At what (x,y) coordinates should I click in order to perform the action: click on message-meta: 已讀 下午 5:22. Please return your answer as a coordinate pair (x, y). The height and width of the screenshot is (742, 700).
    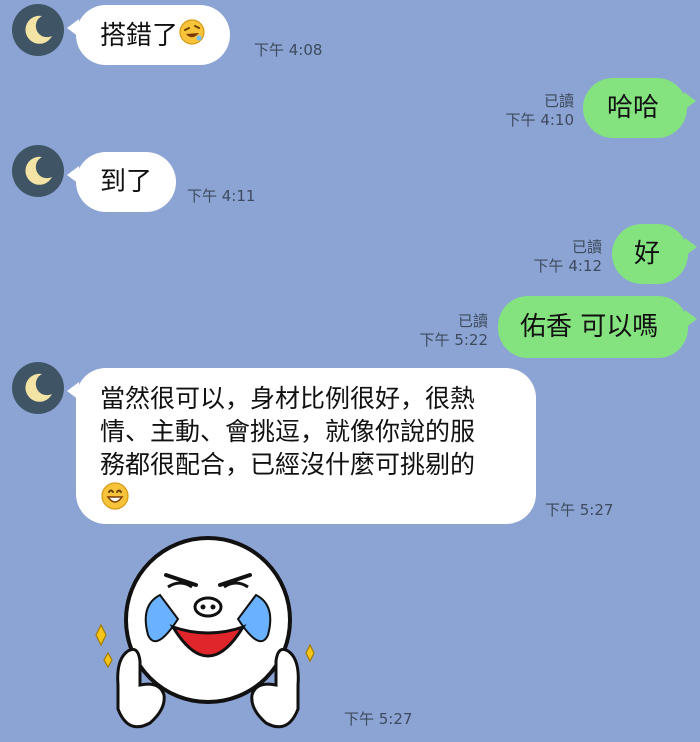
    Looking at the image, I should click on (454, 331).